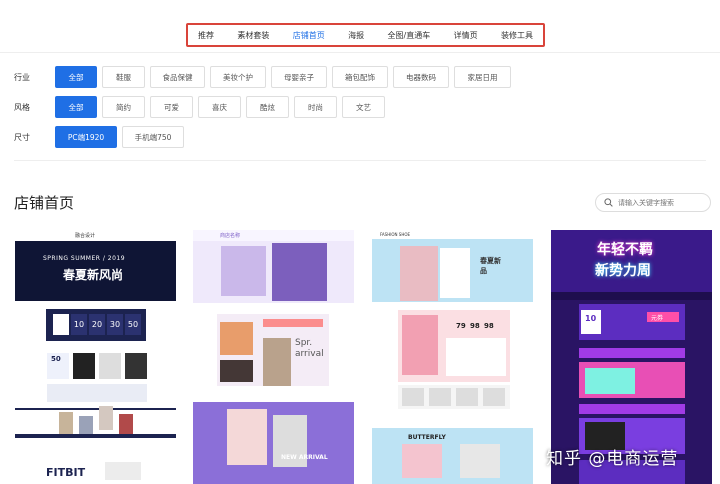 The height and width of the screenshot is (484, 720). I want to click on template-card-2: 商店名称 Spr. arrival NEW ARRIVAL, so click(273, 357).